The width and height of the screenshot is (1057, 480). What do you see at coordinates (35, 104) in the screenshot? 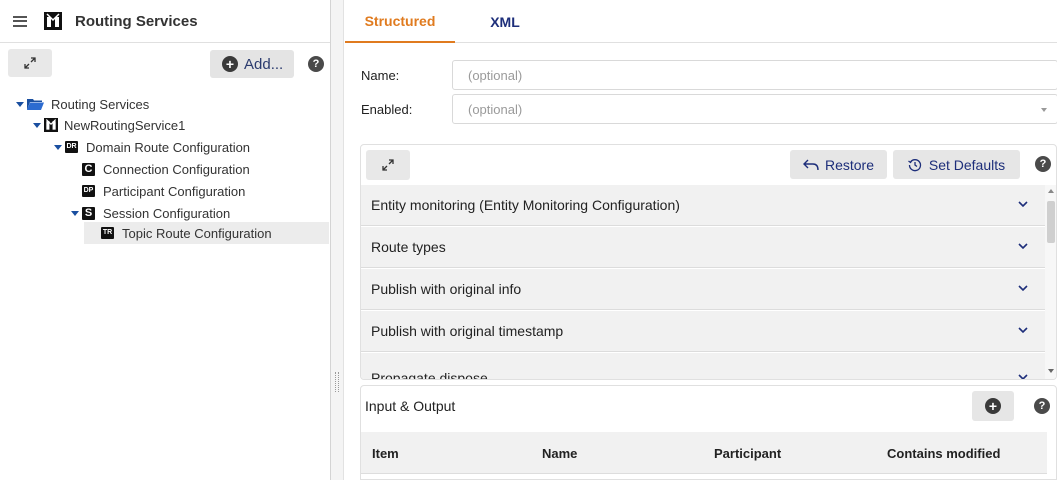
I see `folder-open-icon` at bounding box center [35, 104].